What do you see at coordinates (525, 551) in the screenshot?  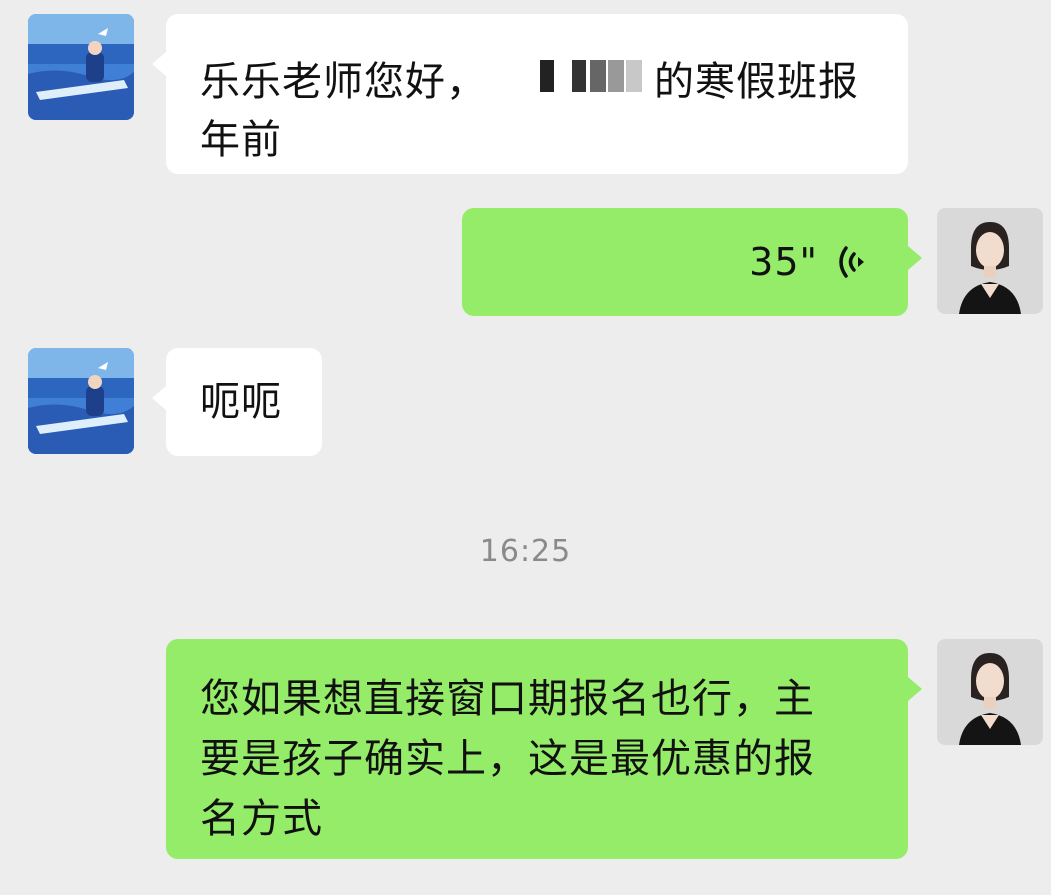 I see `chat-timestamp: 16:25` at bounding box center [525, 551].